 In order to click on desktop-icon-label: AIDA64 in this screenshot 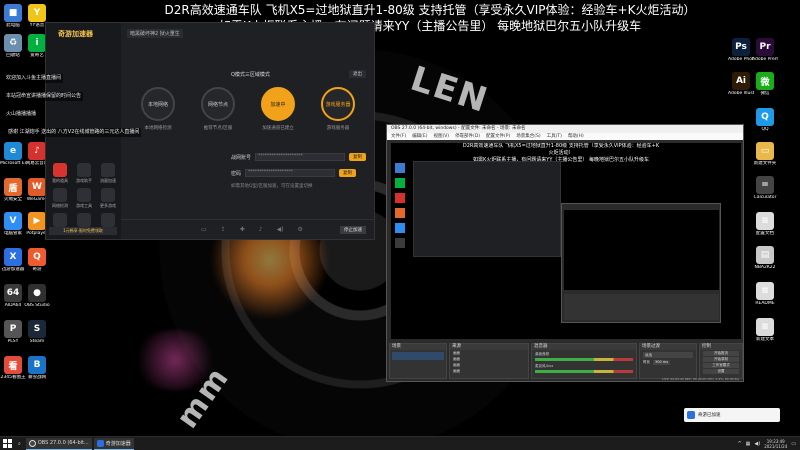, I will do `click(13, 305)`.